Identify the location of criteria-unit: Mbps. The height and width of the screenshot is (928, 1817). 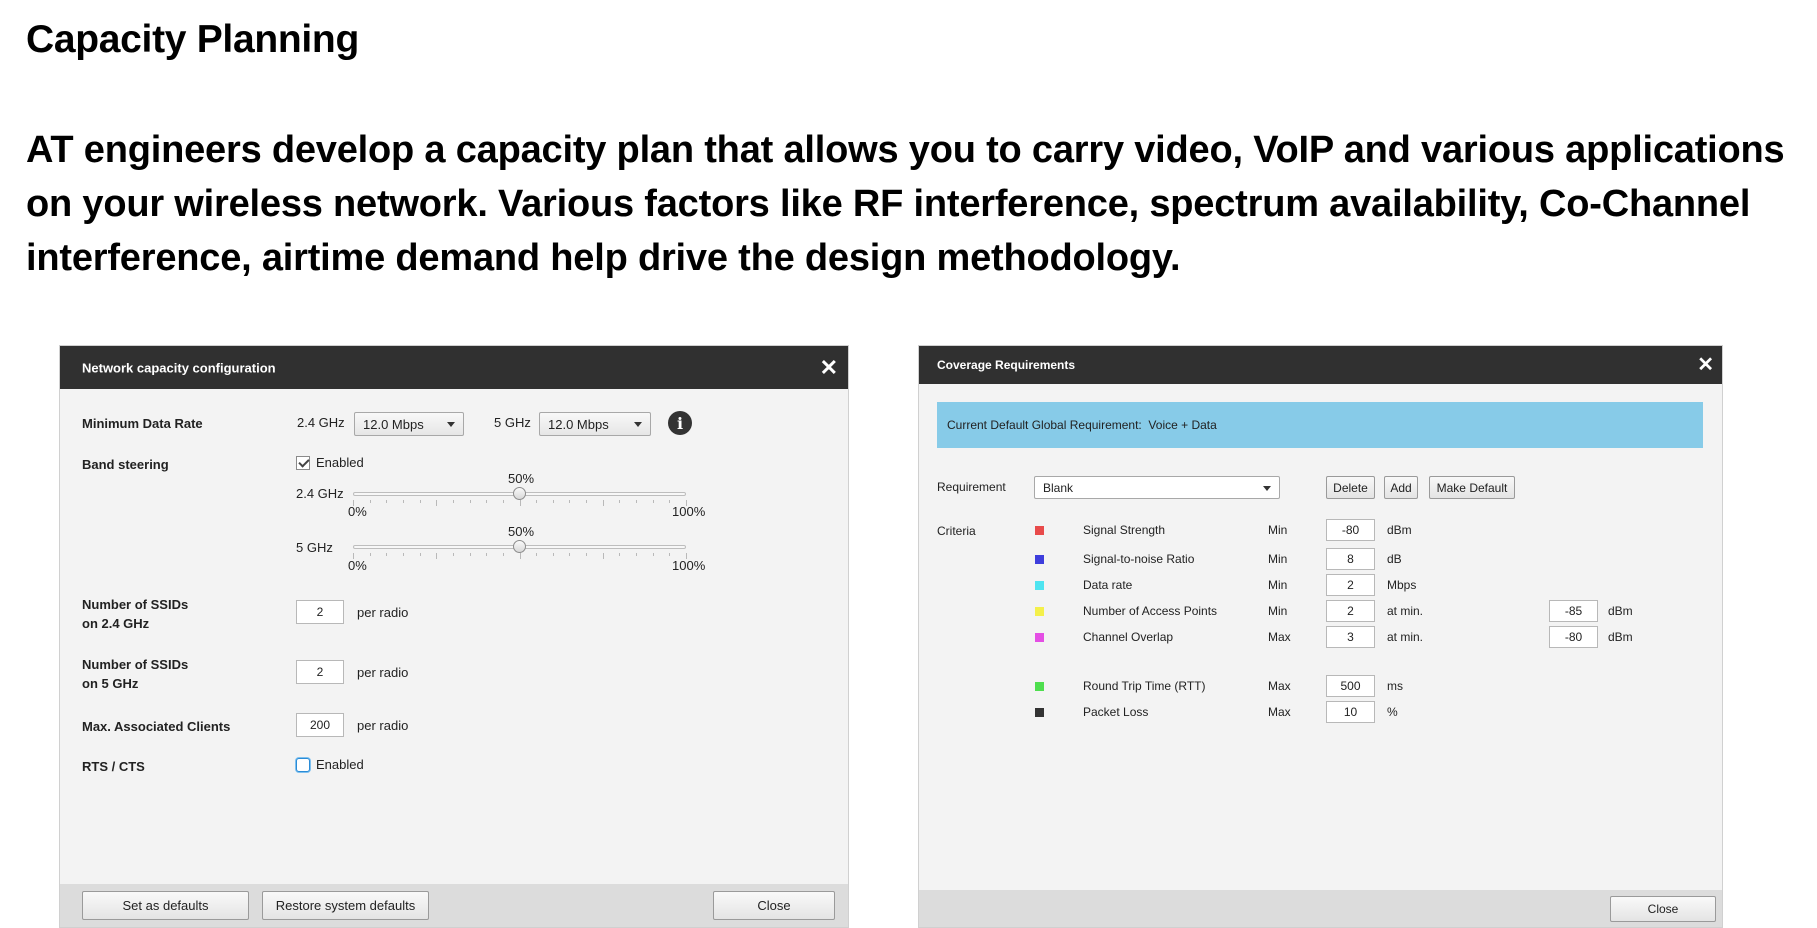
(1402, 585).